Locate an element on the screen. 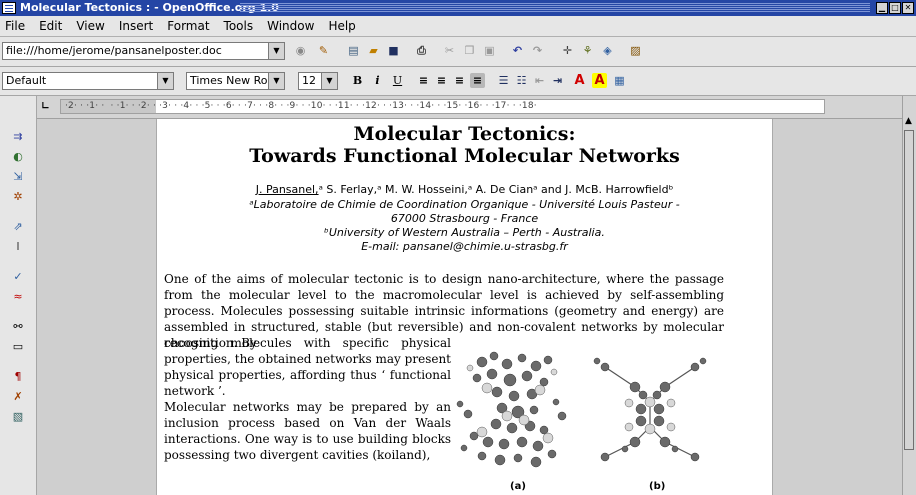 This screenshot has width=916, height=495. font-color-button: A is located at coordinates (579, 80).